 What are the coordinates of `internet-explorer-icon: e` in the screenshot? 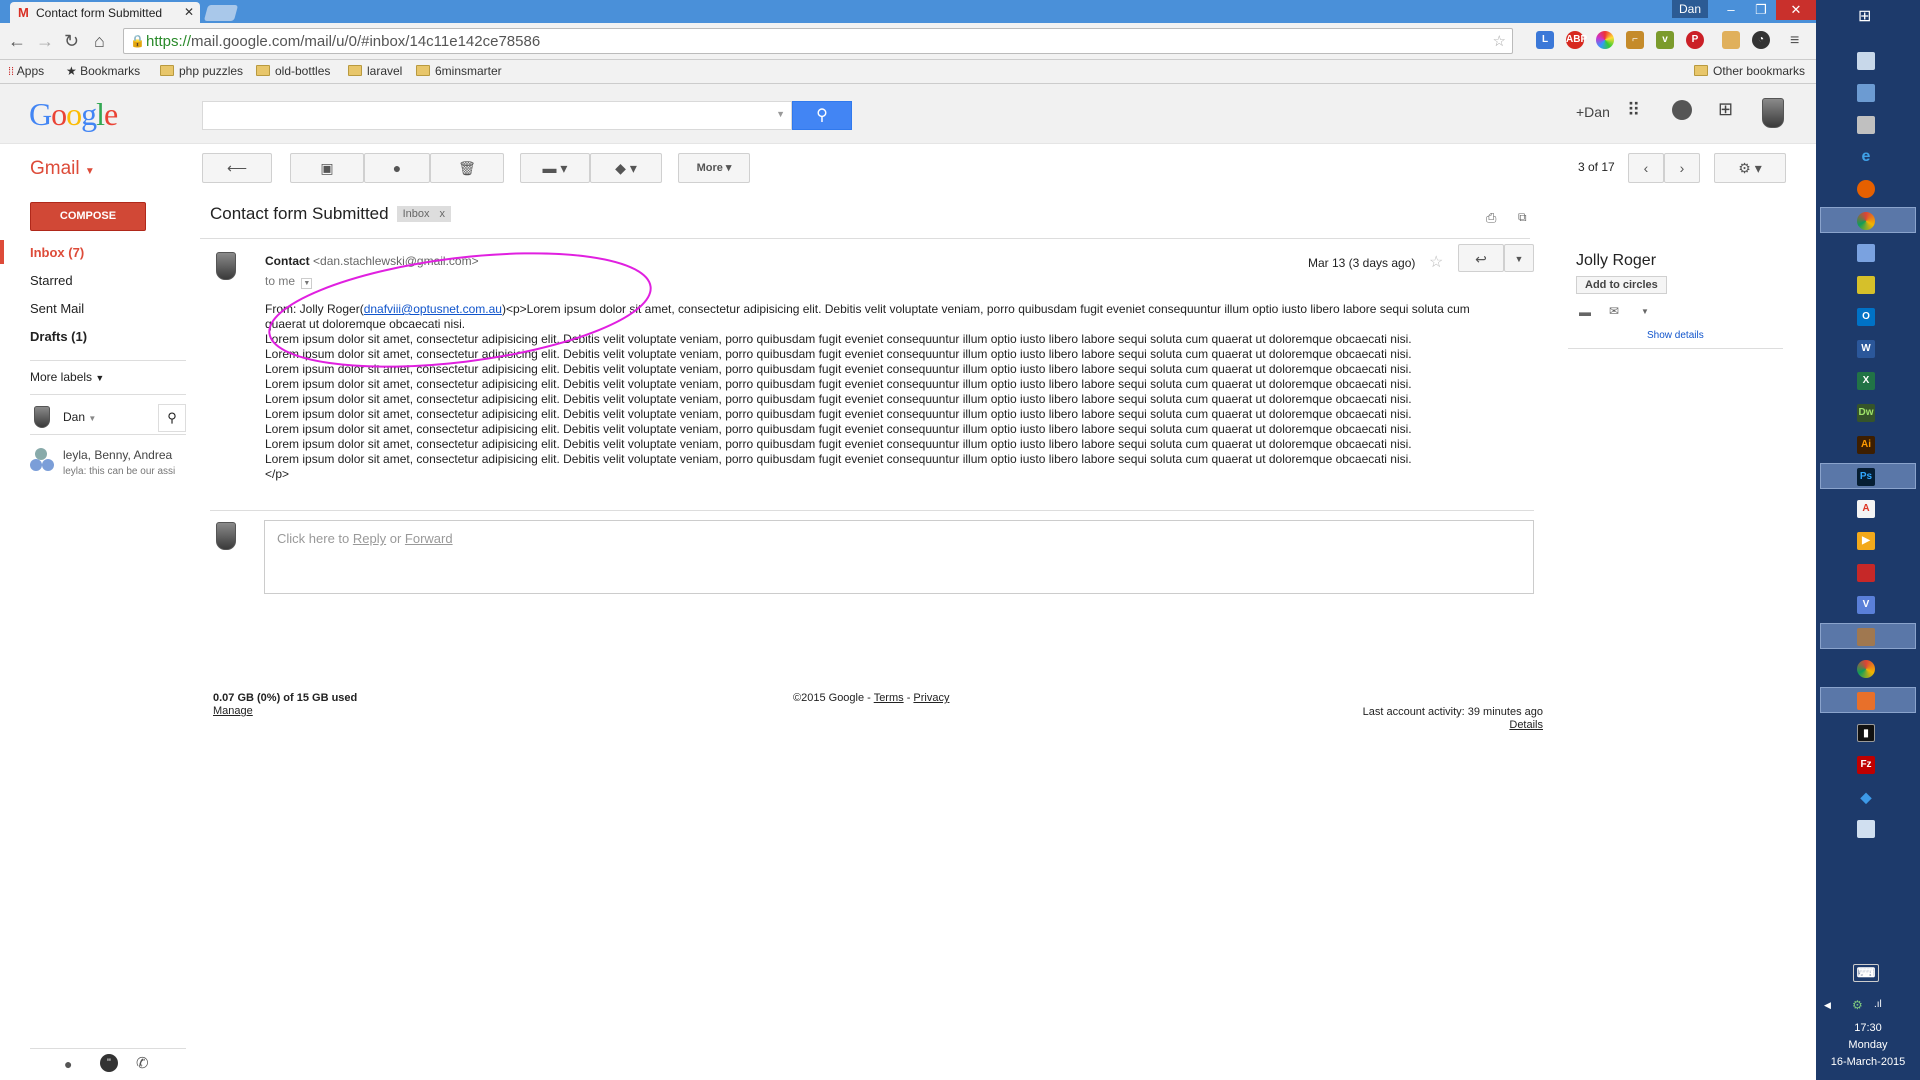 It's located at (1866, 157).